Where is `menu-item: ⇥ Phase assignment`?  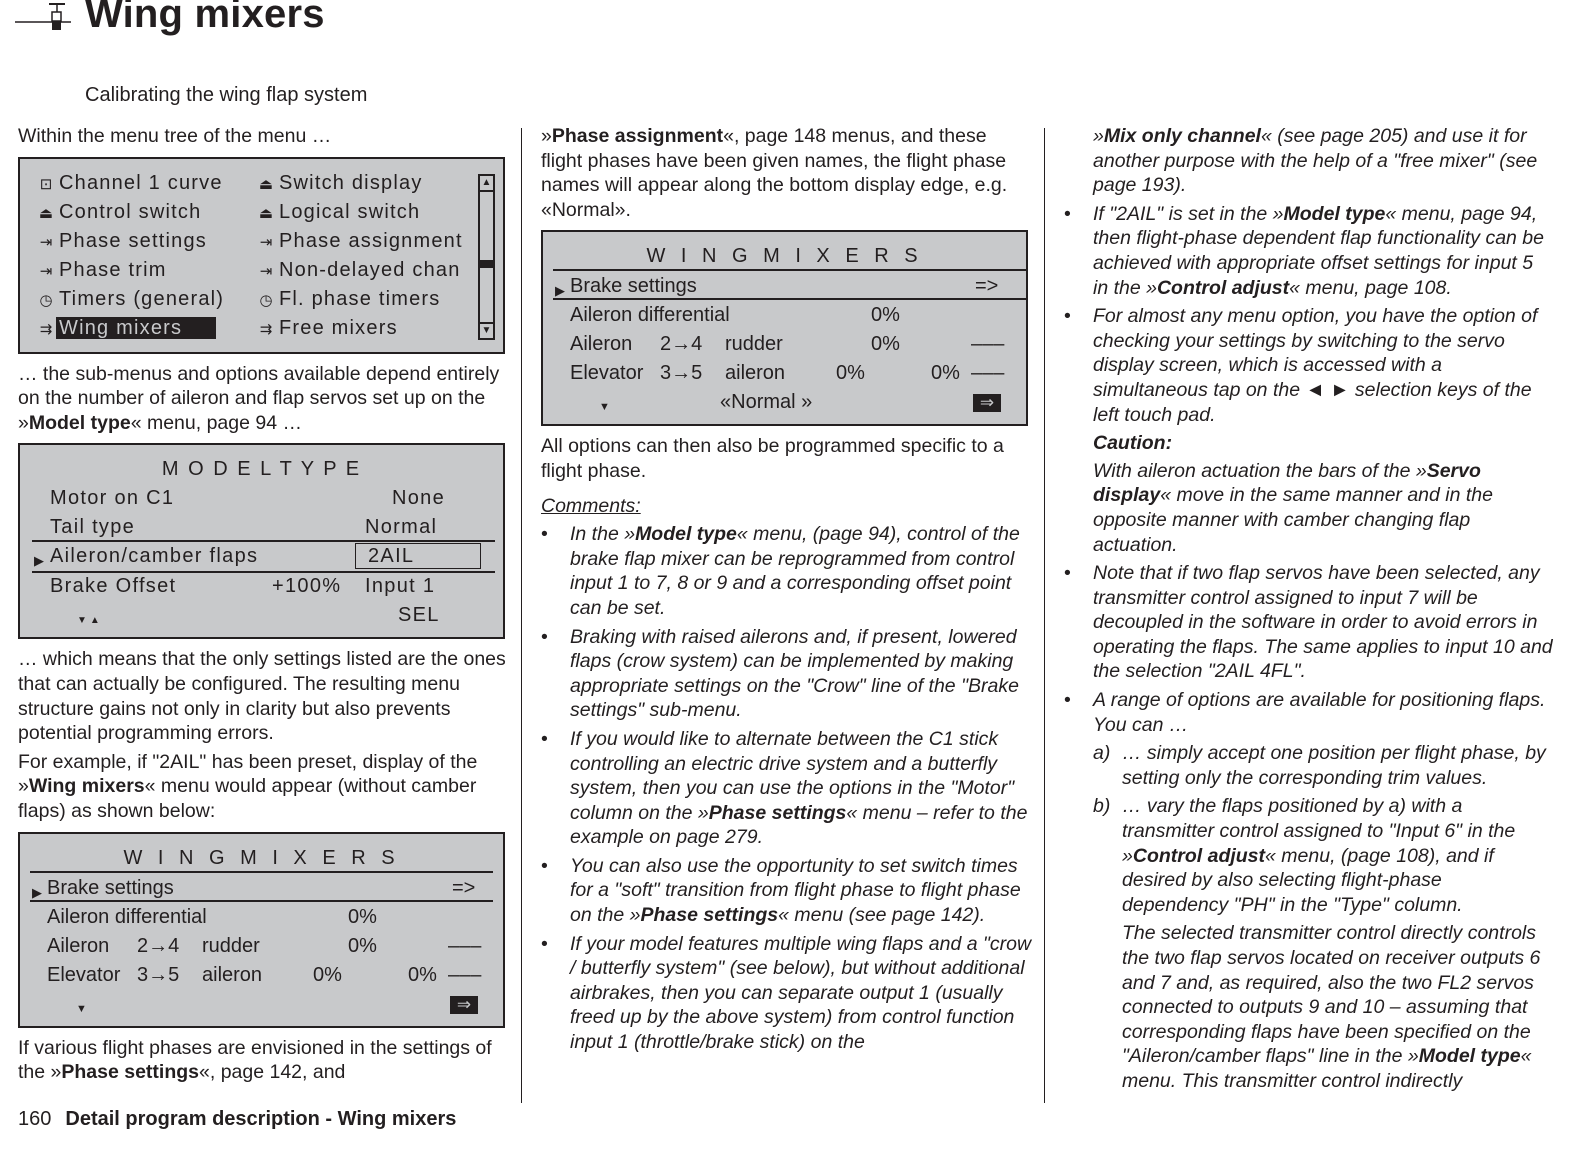 menu-item: ⇥ Phase assignment is located at coordinates (359, 242).